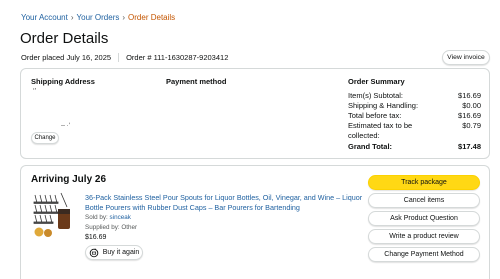 The height and width of the screenshot is (279, 500). I want to click on shipping-address-heading: Shipping Address, so click(63, 81).